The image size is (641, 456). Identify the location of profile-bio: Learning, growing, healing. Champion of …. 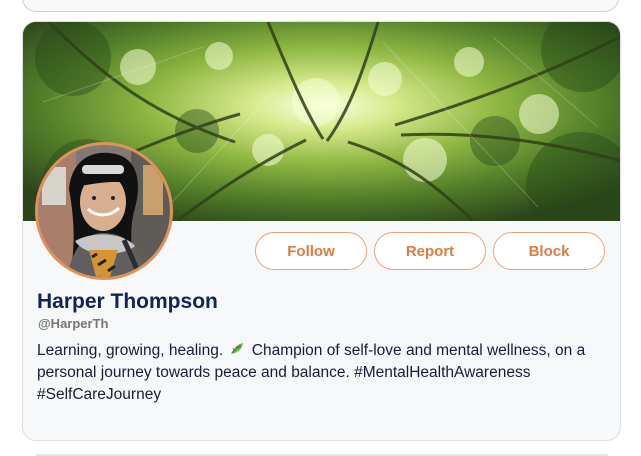
(323, 373).